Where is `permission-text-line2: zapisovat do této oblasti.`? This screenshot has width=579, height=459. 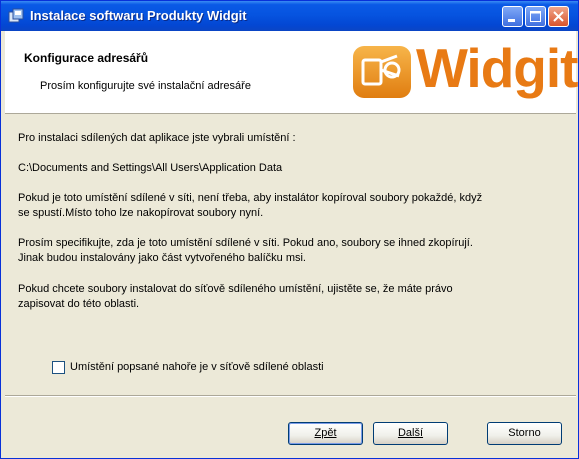 permission-text-line2: zapisovat do této oblasti. is located at coordinates (79, 304).